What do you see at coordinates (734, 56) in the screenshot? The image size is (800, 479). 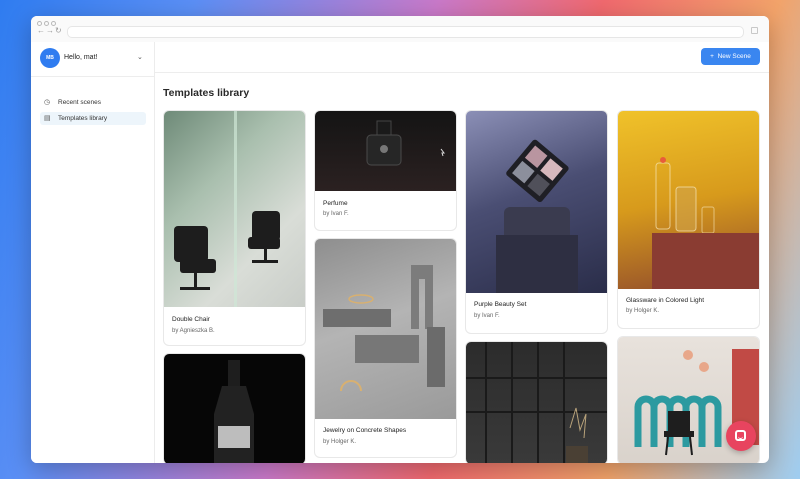 I see `new-scene-label: New Scene` at bounding box center [734, 56].